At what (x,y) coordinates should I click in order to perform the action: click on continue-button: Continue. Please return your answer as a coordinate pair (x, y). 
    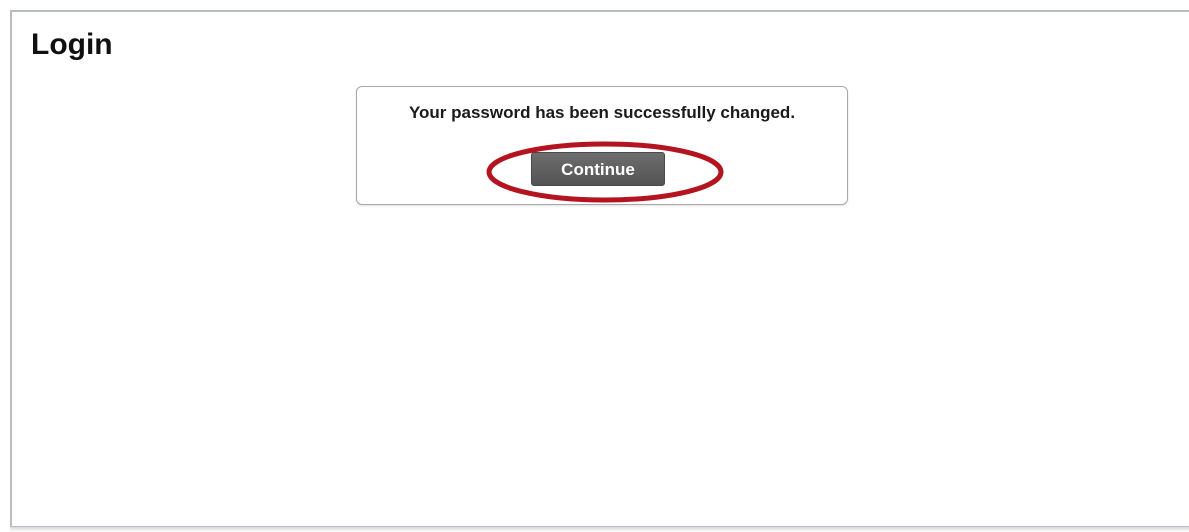
    Looking at the image, I should click on (598, 169).